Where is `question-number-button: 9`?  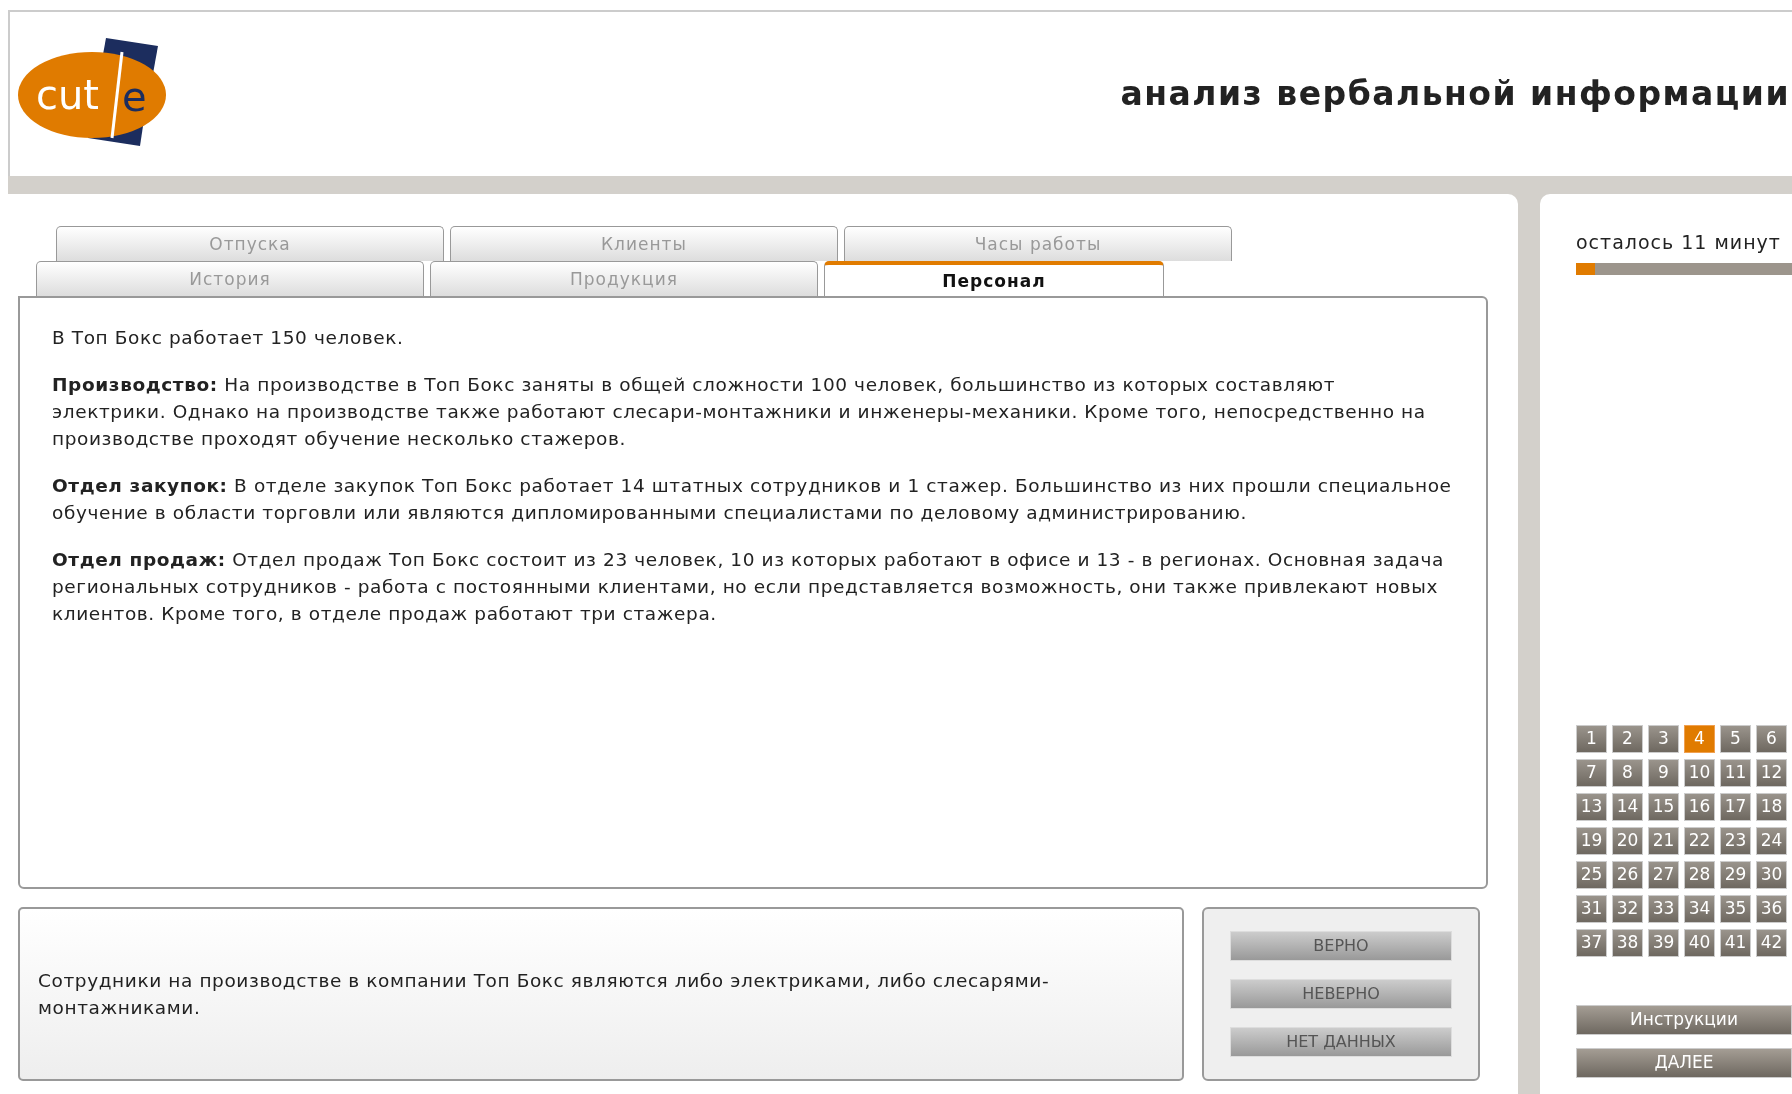
question-number-button: 9 is located at coordinates (1663, 772).